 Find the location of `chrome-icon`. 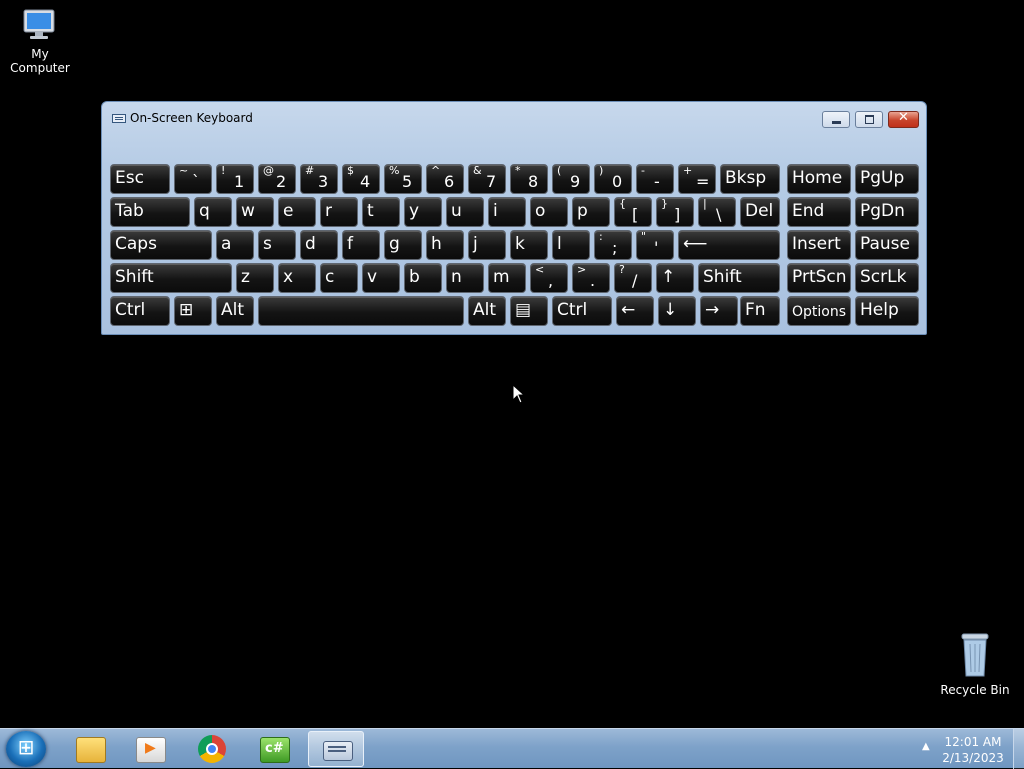

chrome-icon is located at coordinates (212, 749).